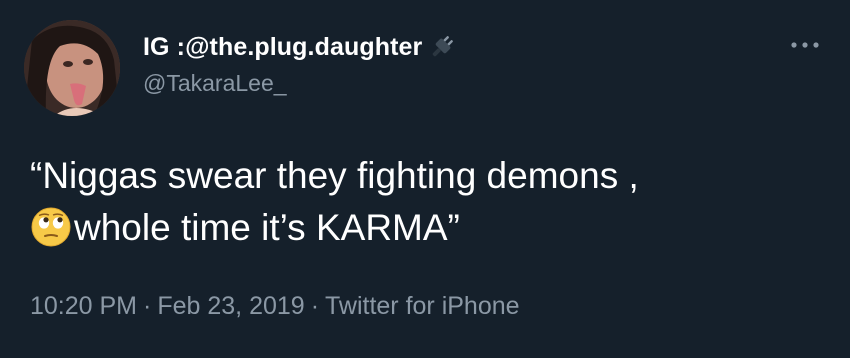 Image resolution: width=850 pixels, height=358 pixels. I want to click on tweet-time: 10:20 PM, so click(83, 306).